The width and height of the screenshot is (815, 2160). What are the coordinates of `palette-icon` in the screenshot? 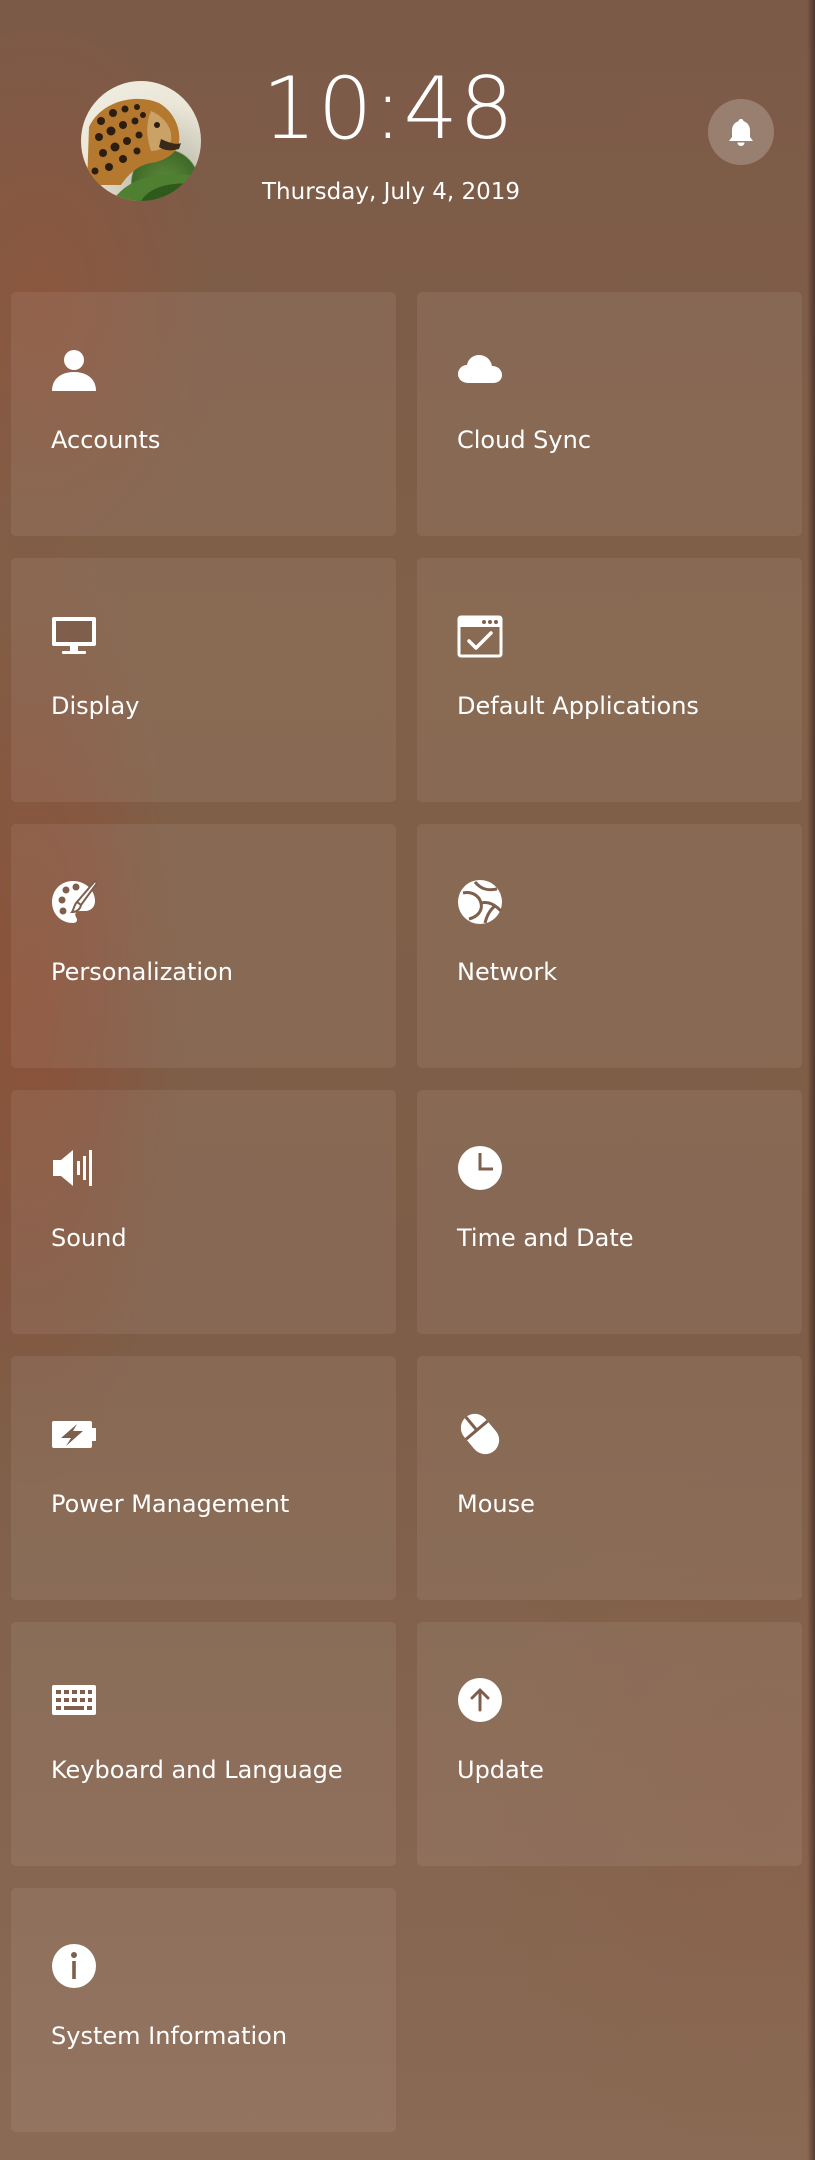 It's located at (74, 901).